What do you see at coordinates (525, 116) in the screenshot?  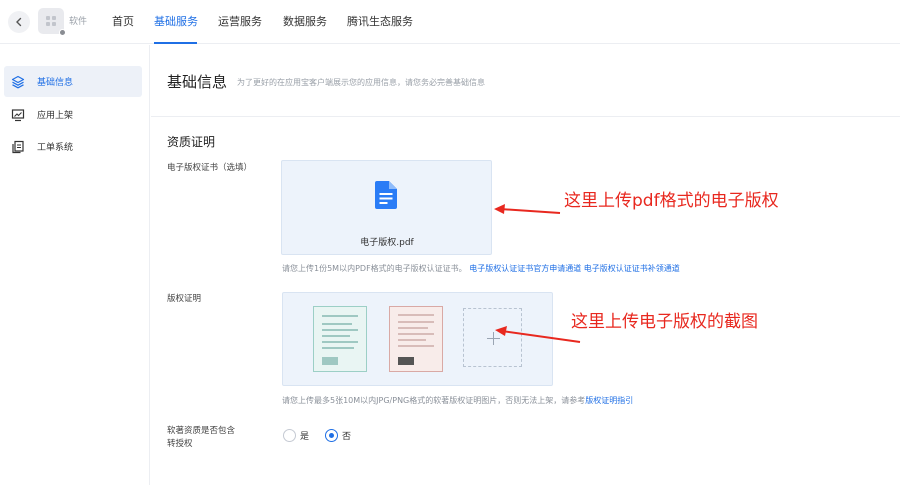 I see `divider` at bounding box center [525, 116].